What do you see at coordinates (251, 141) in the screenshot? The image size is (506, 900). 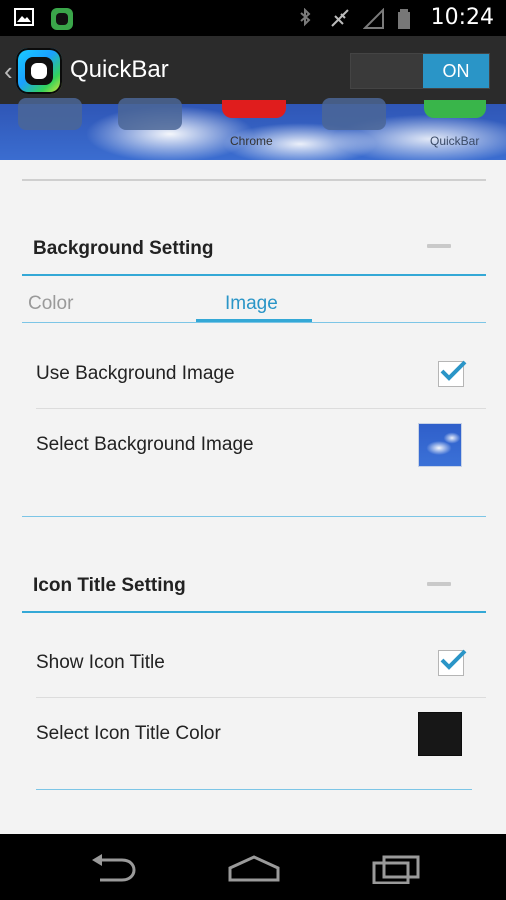 I see `preview-label-chrome: Chrome` at bounding box center [251, 141].